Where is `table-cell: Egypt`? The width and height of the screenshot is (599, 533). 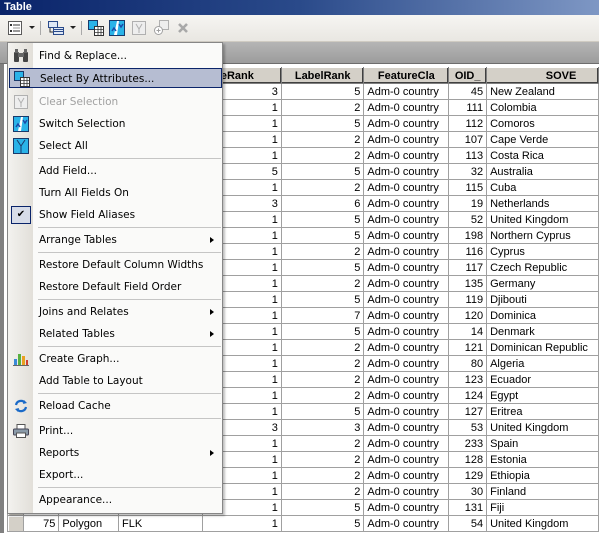 table-cell: Egypt is located at coordinates (542, 395).